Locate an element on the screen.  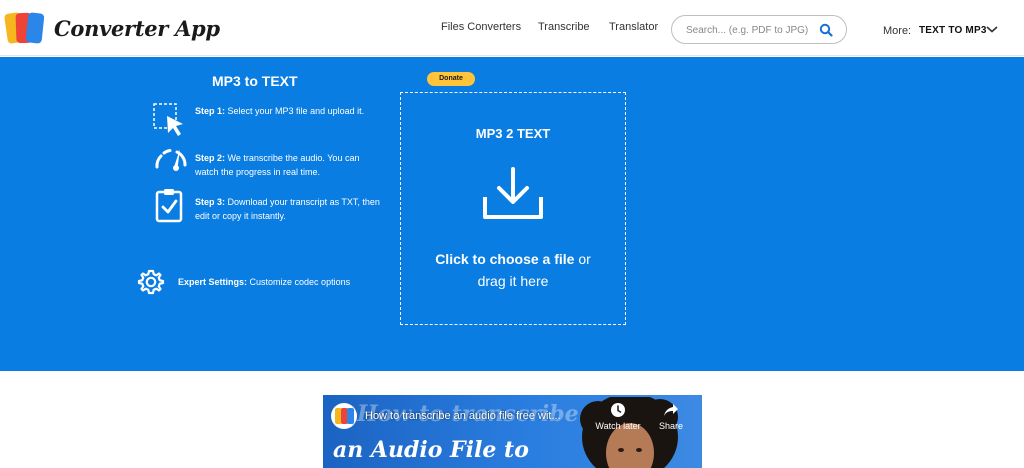
gauge-icon is located at coordinates (171, 160).